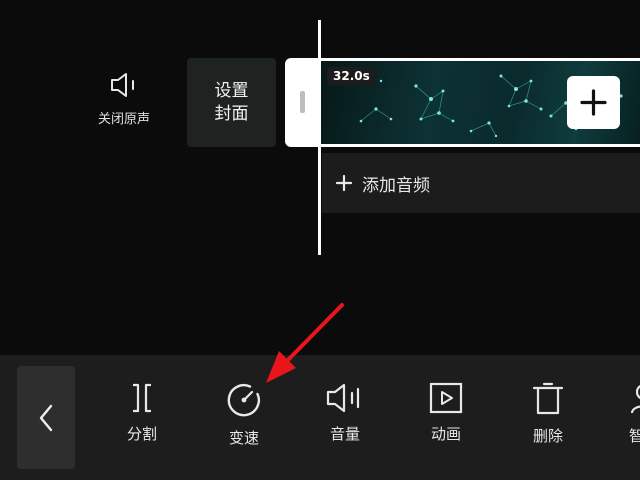 The image size is (640, 480). I want to click on back-button, so click(46, 417).